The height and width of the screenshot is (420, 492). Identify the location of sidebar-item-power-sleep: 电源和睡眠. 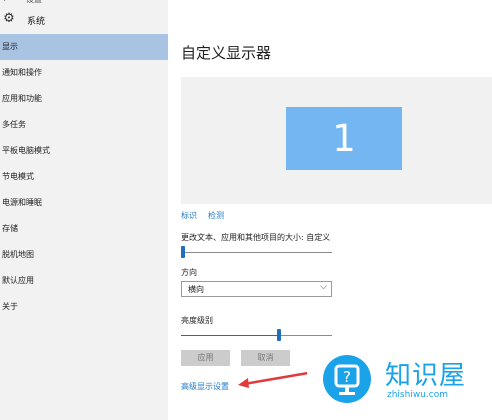
(84, 203).